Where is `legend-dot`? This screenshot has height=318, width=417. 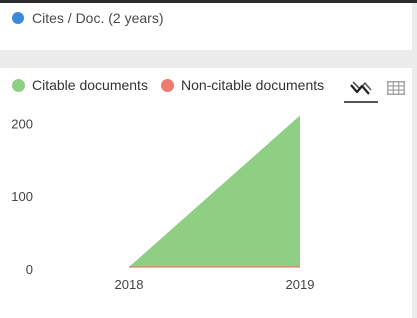
legend-dot is located at coordinates (18, 18).